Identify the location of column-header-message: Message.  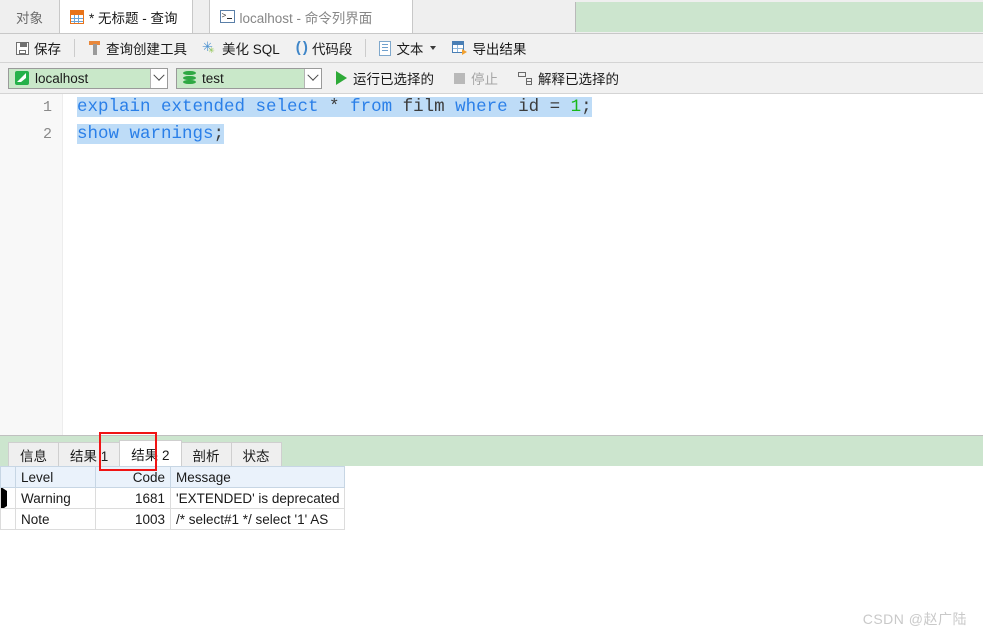
(257, 477).